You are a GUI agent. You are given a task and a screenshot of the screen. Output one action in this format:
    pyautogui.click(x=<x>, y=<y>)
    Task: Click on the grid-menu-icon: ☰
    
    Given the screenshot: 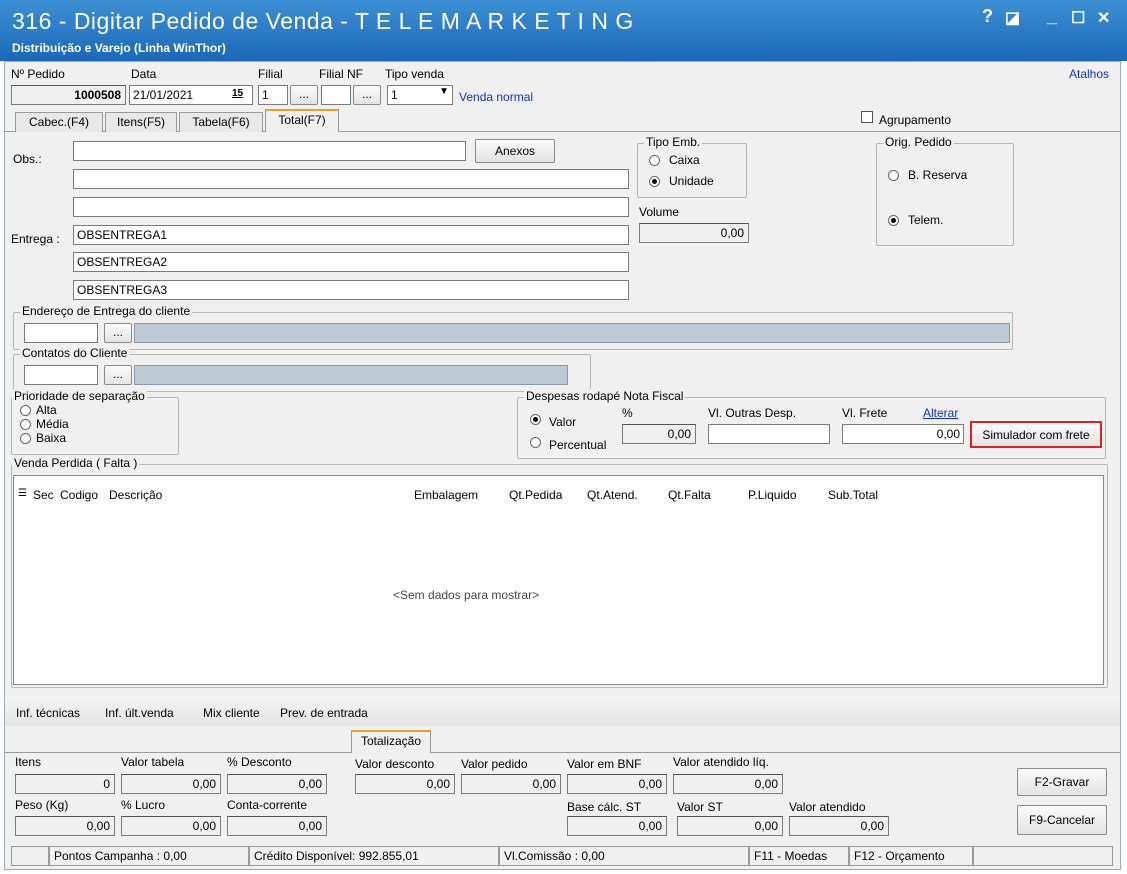 What is the action you would take?
    pyautogui.click(x=22, y=493)
    